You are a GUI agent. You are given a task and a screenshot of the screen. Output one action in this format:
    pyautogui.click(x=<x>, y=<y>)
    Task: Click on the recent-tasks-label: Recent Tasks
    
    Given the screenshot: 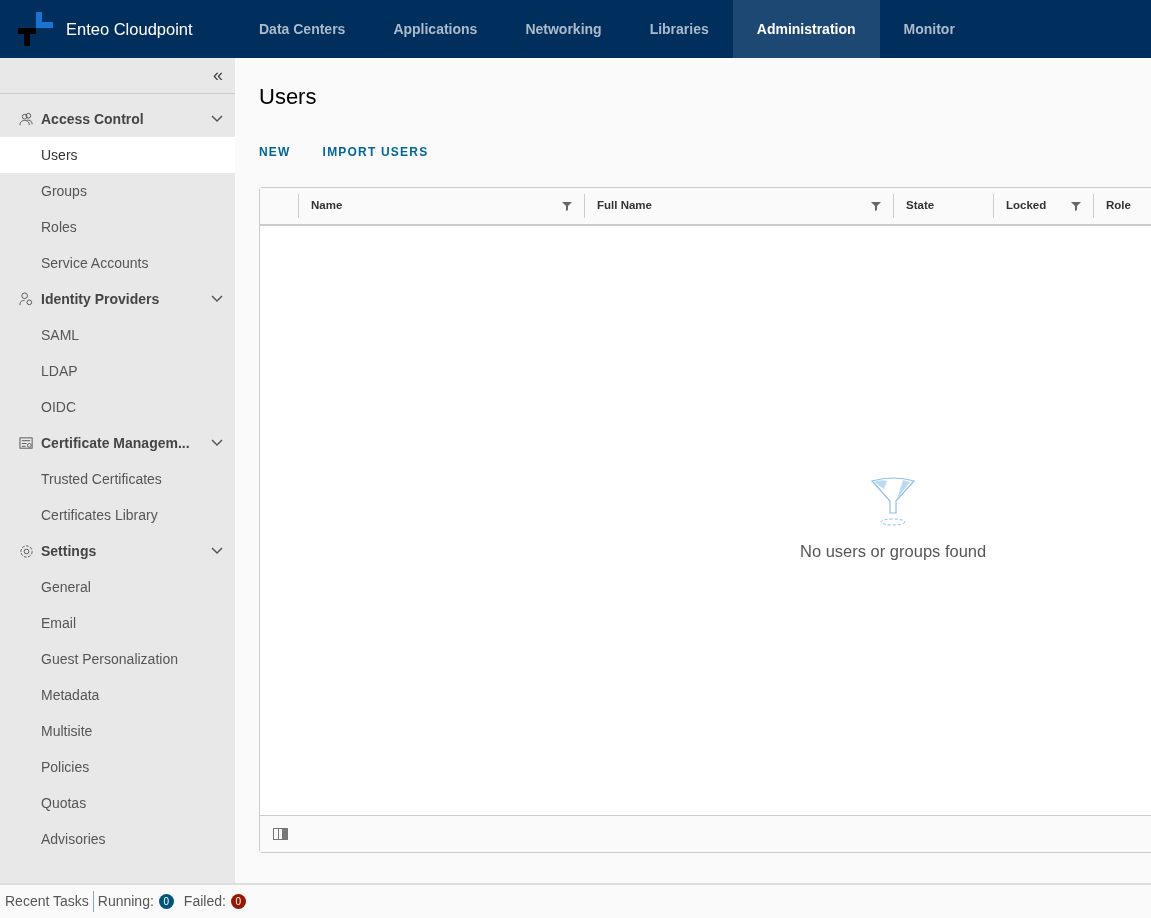 What is the action you would take?
    pyautogui.click(x=49, y=901)
    